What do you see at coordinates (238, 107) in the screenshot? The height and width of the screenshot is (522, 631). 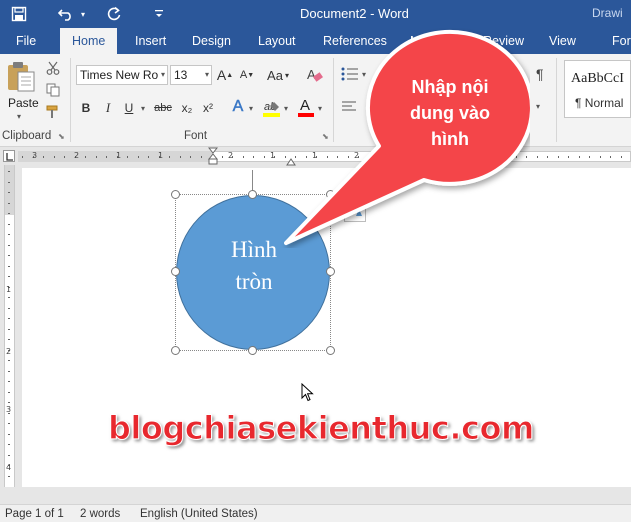 I see `text-effects-button: A` at bounding box center [238, 107].